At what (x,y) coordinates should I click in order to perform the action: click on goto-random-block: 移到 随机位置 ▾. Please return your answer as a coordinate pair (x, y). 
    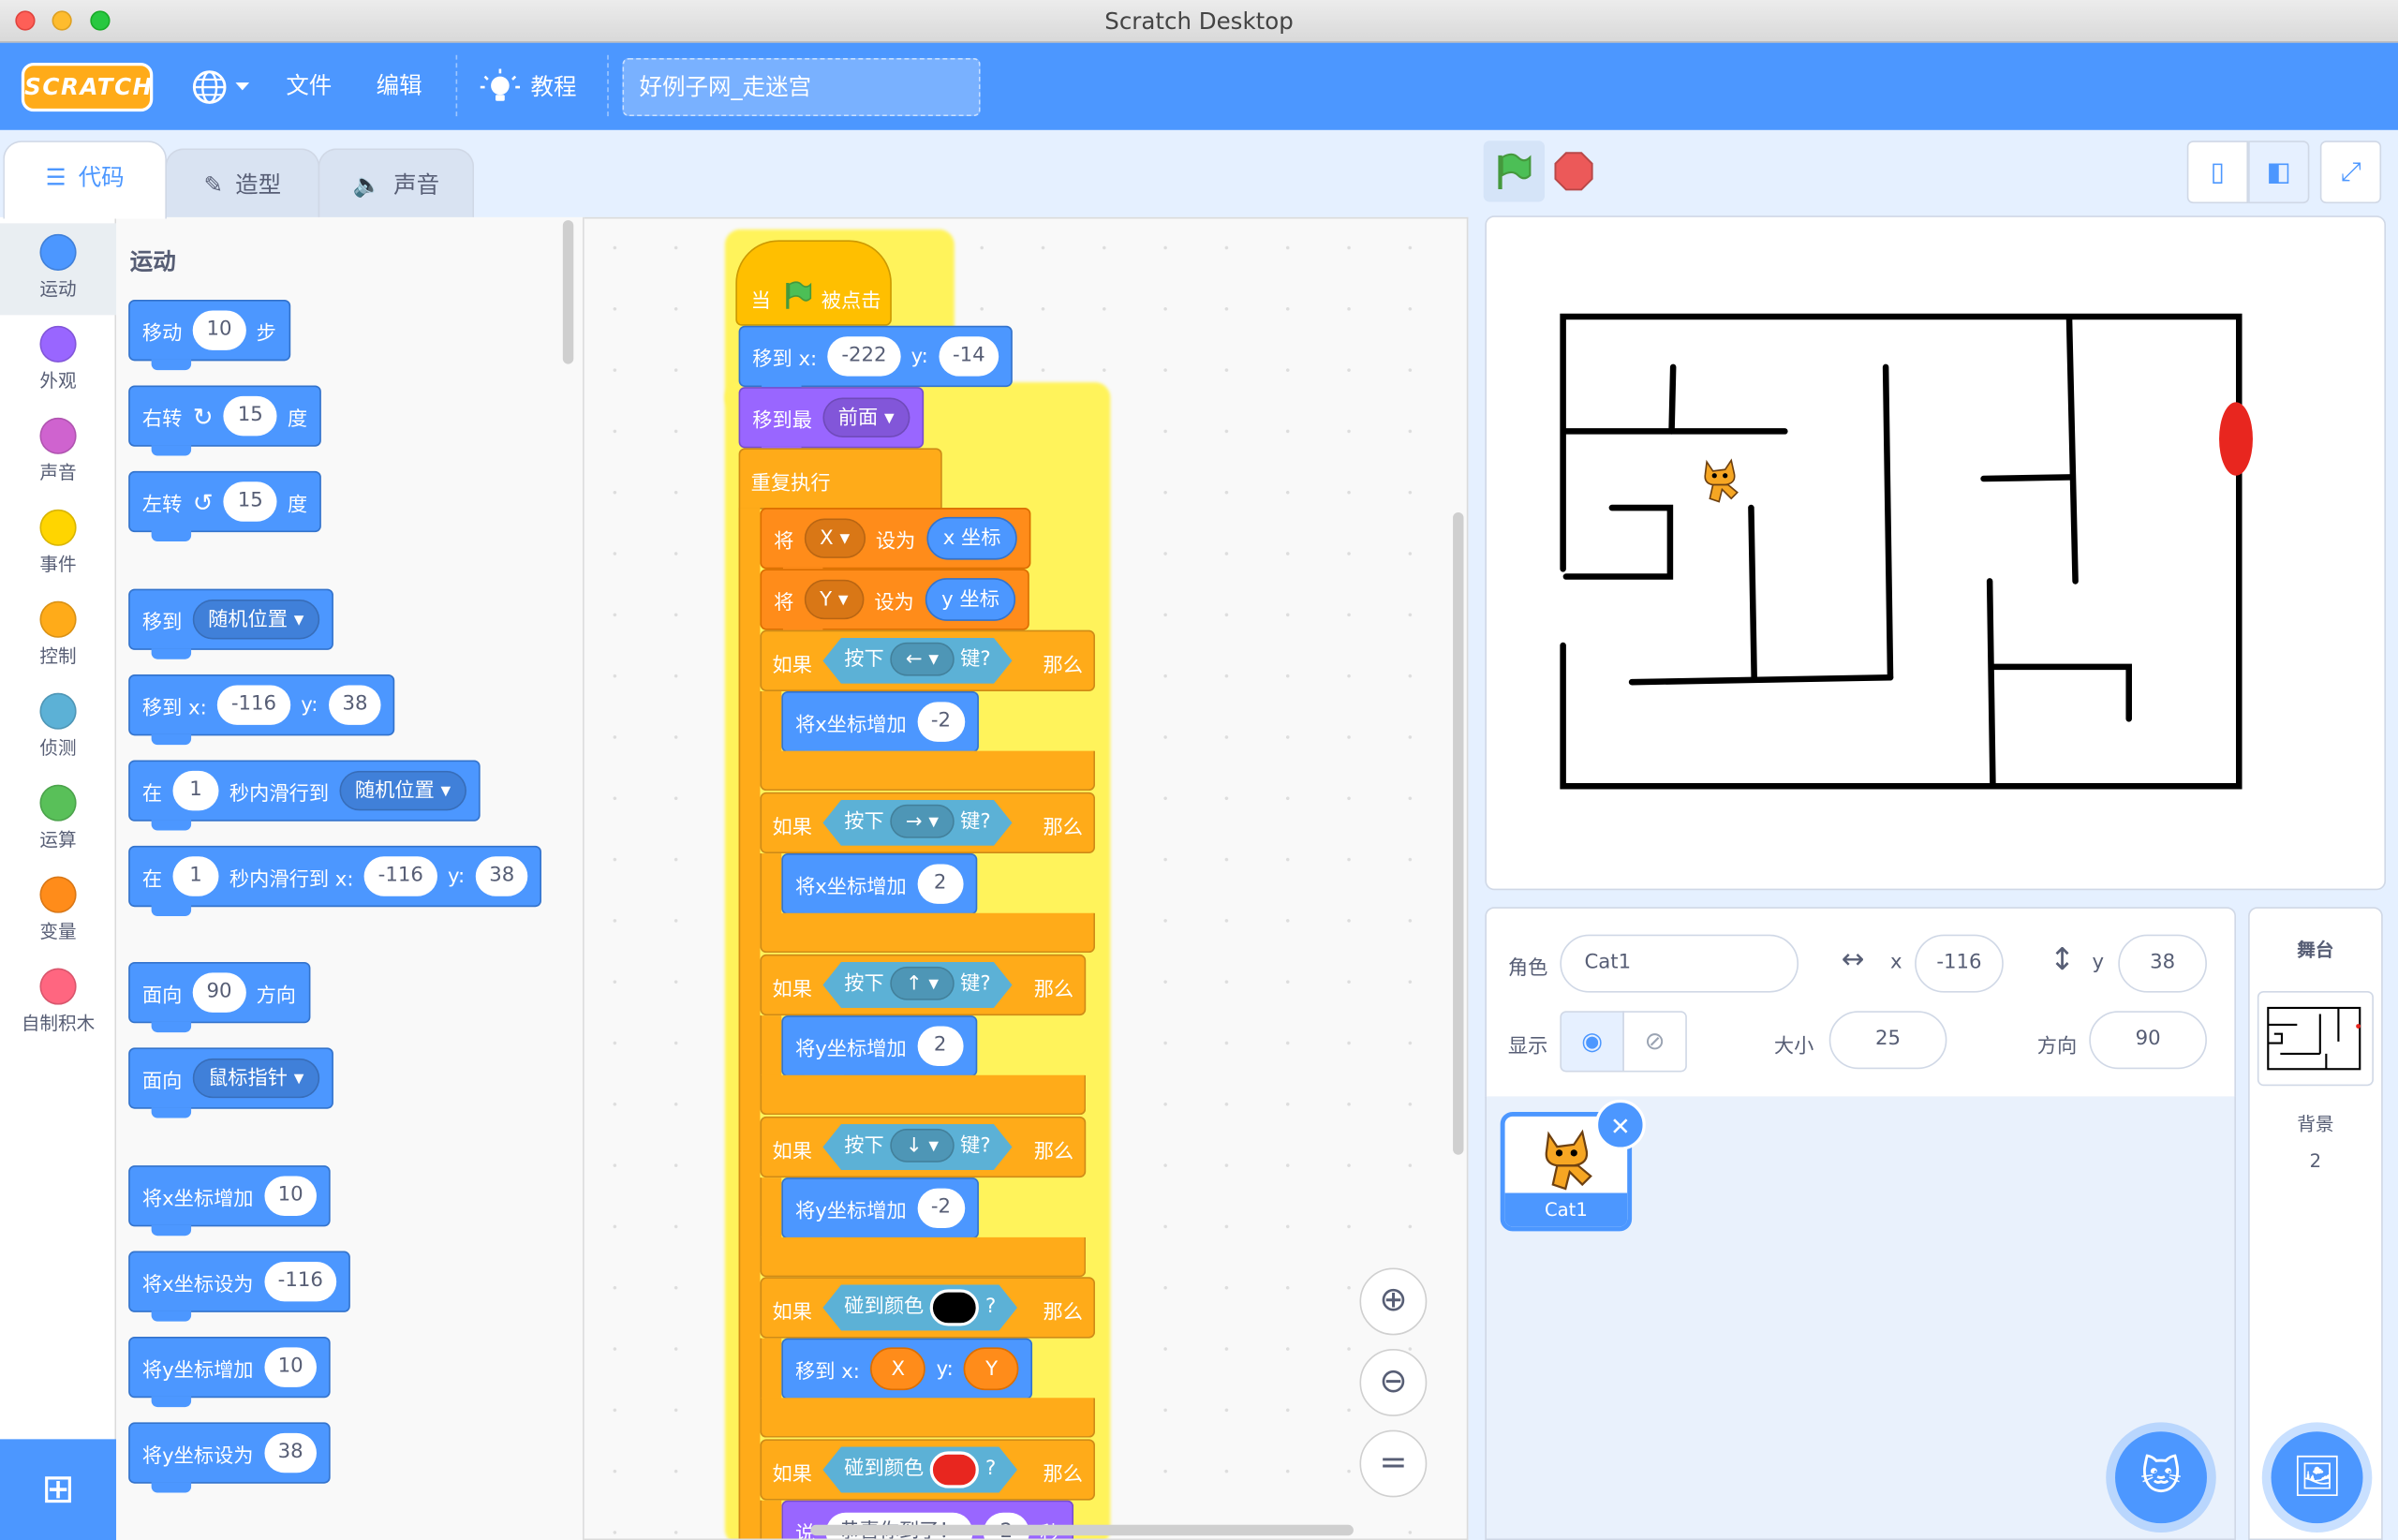
    Looking at the image, I should click on (230, 623).